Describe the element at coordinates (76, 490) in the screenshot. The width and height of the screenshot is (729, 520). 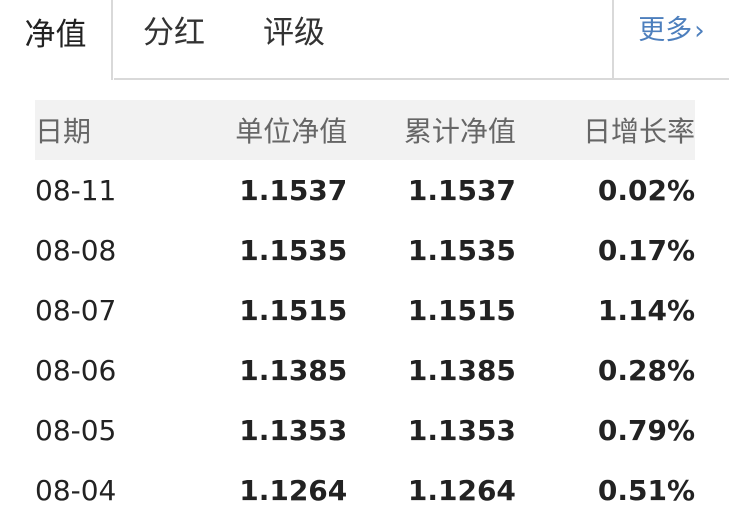
I see `row-date: 08-04` at that location.